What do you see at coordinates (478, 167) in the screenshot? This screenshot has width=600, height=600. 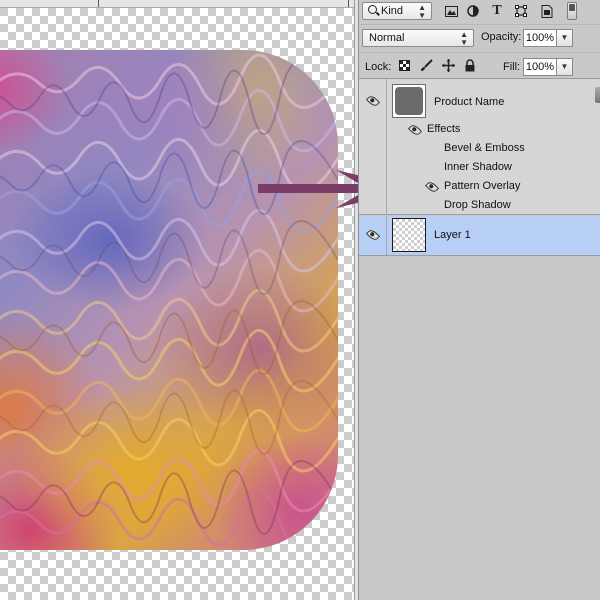 I see `effect-inner-shadow: Inner Shadow` at bounding box center [478, 167].